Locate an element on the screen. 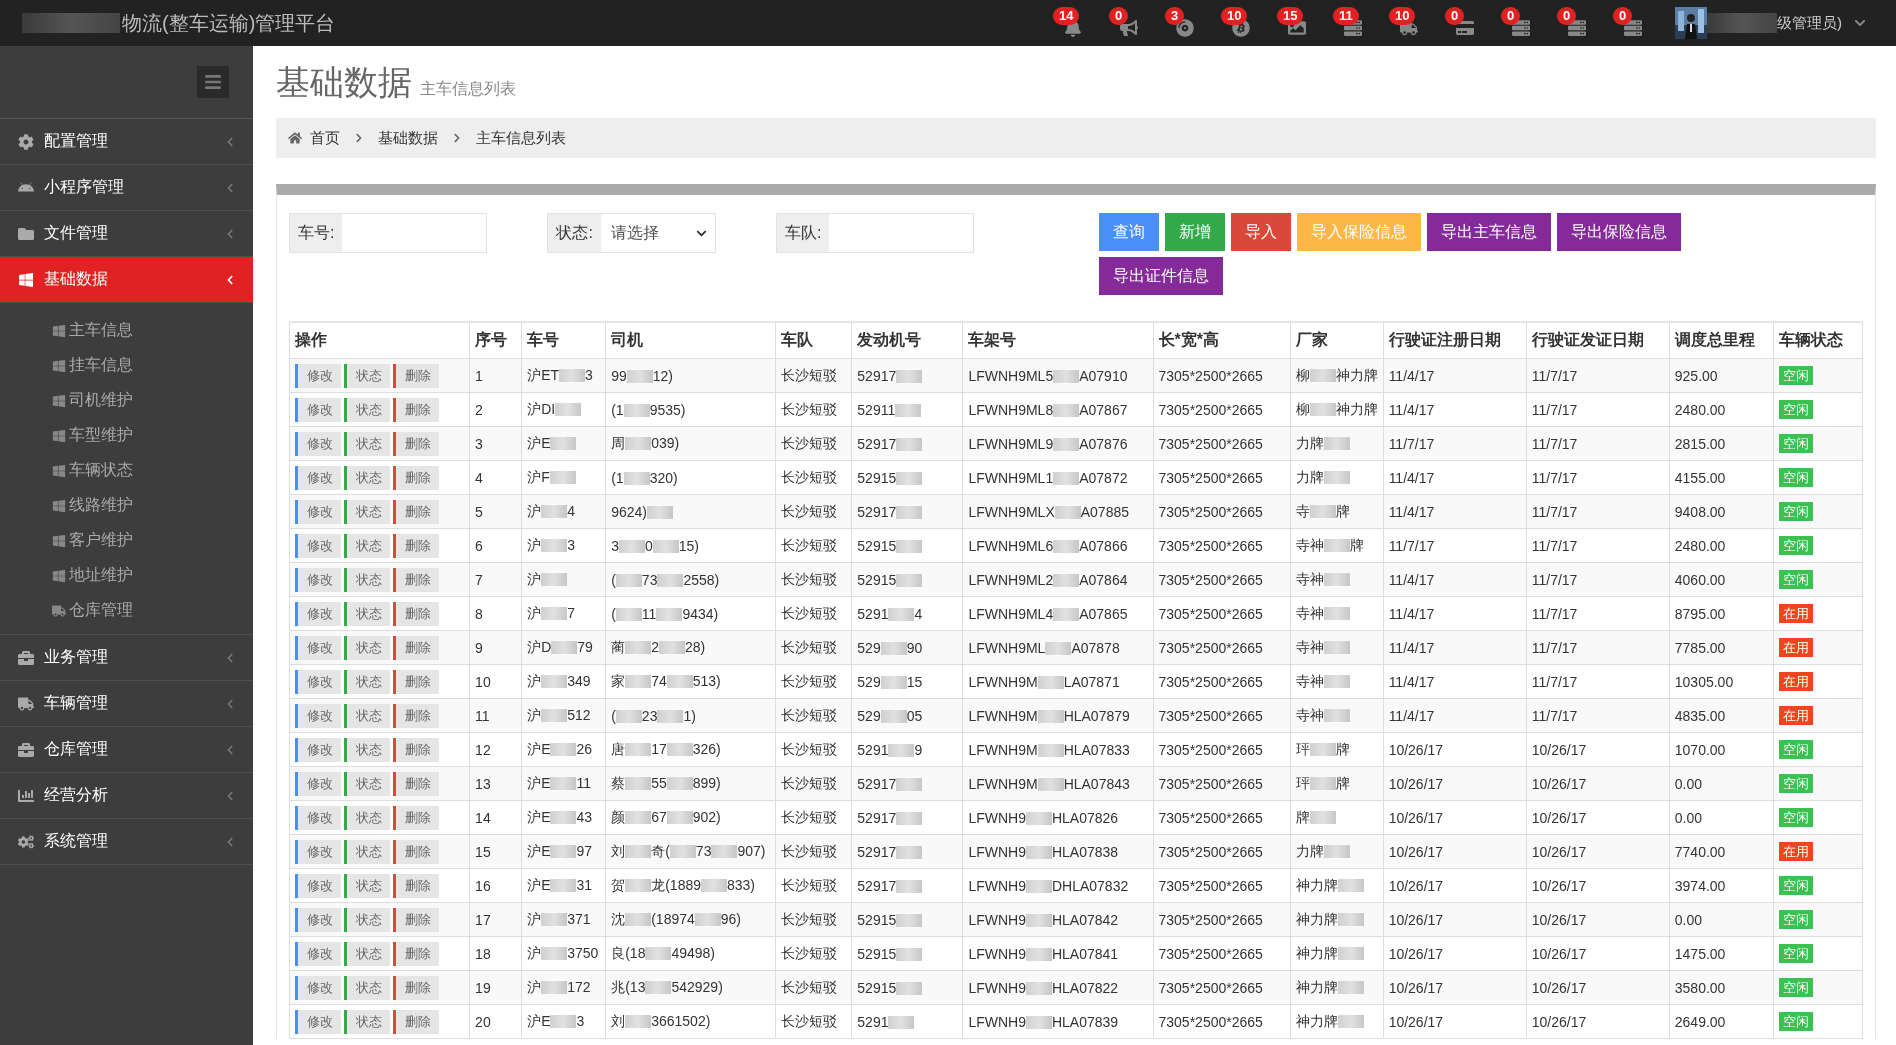 This screenshot has width=1896, height=1045. menu-button is located at coordinates (213, 82).